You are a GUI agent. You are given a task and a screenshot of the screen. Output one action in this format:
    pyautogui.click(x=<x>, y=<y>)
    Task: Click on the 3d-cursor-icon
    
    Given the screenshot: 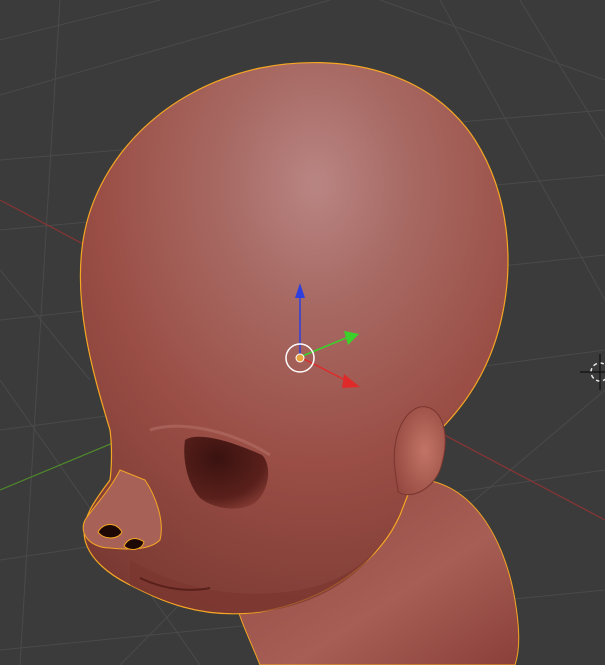 What is the action you would take?
    pyautogui.click(x=592, y=372)
    